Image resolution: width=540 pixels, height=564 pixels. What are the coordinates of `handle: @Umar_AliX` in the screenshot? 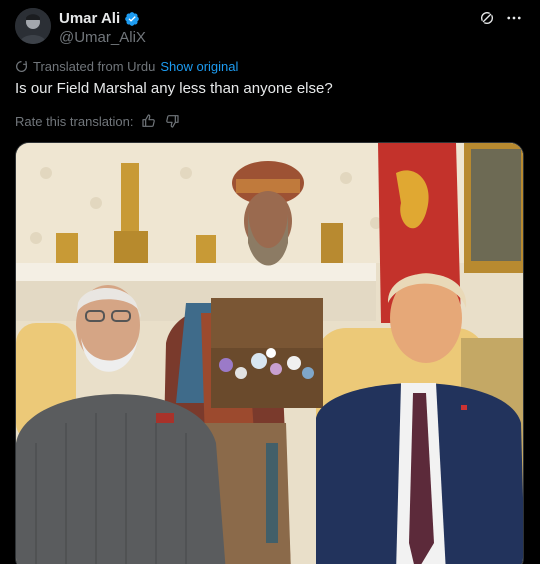 It's located at (102, 37).